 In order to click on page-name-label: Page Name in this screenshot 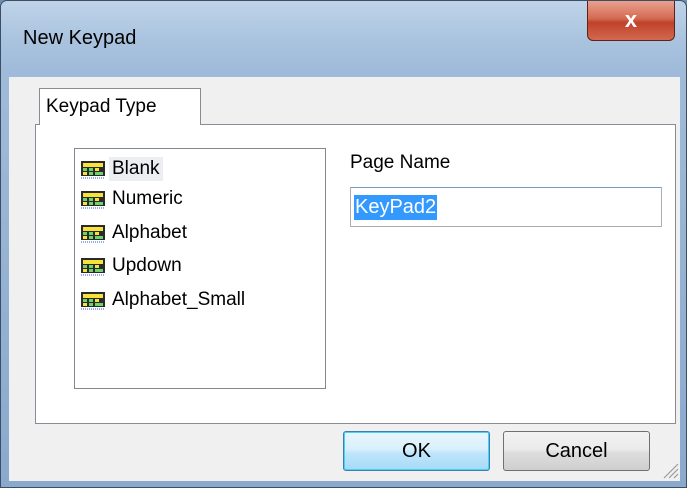, I will do `click(400, 162)`.